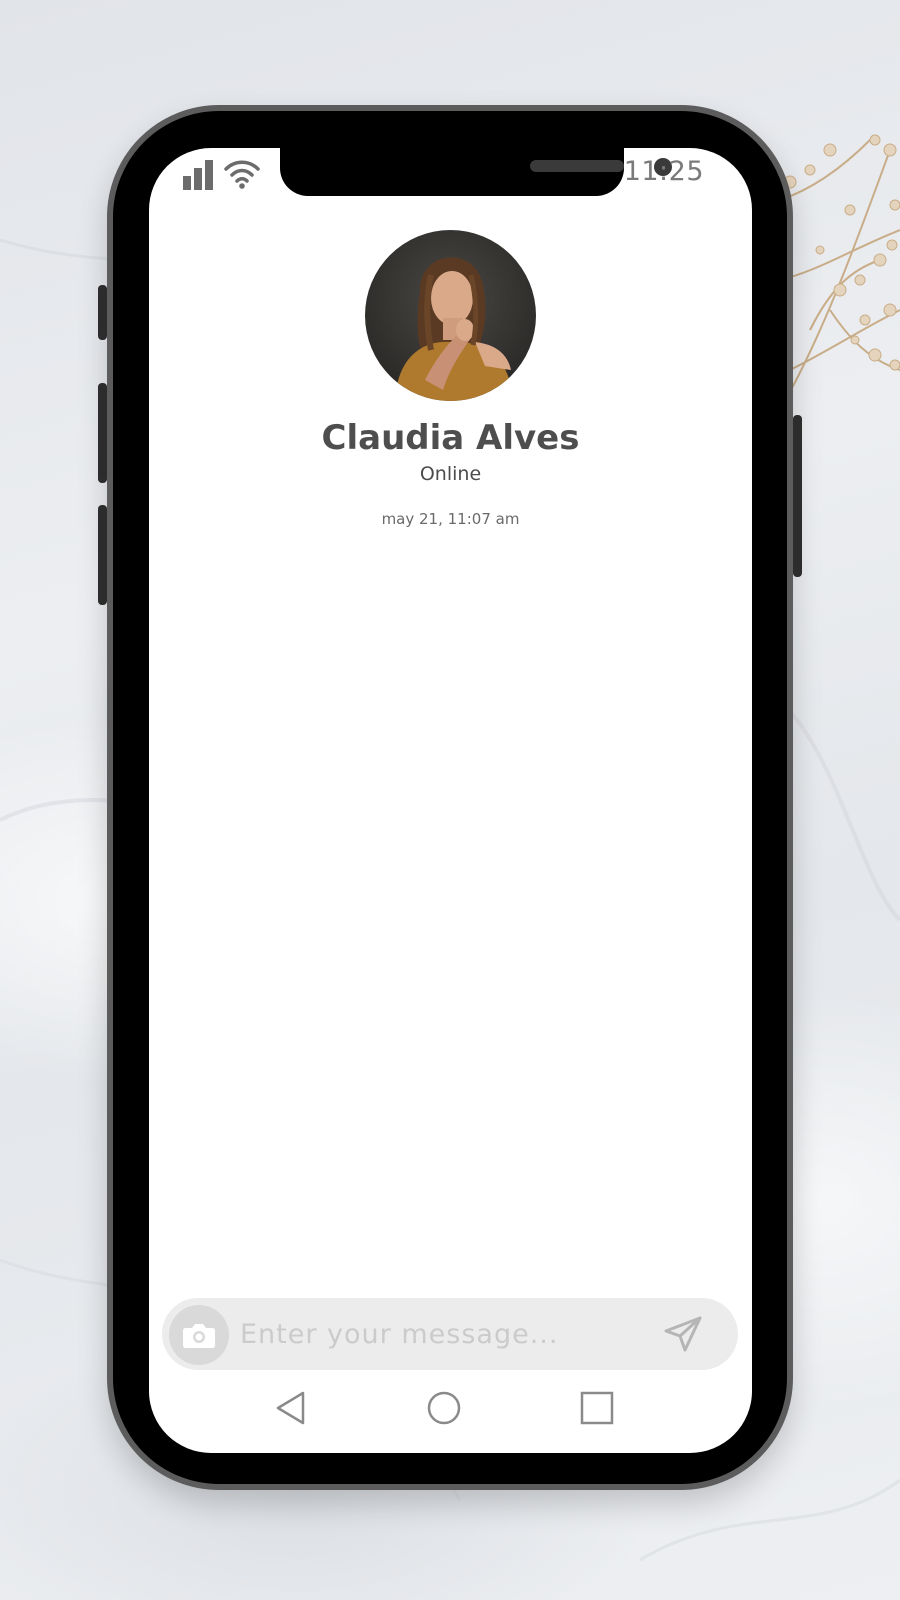 This screenshot has height=1600, width=900. What do you see at coordinates (450, 438) in the screenshot?
I see `contact-name: Claudia Alves` at bounding box center [450, 438].